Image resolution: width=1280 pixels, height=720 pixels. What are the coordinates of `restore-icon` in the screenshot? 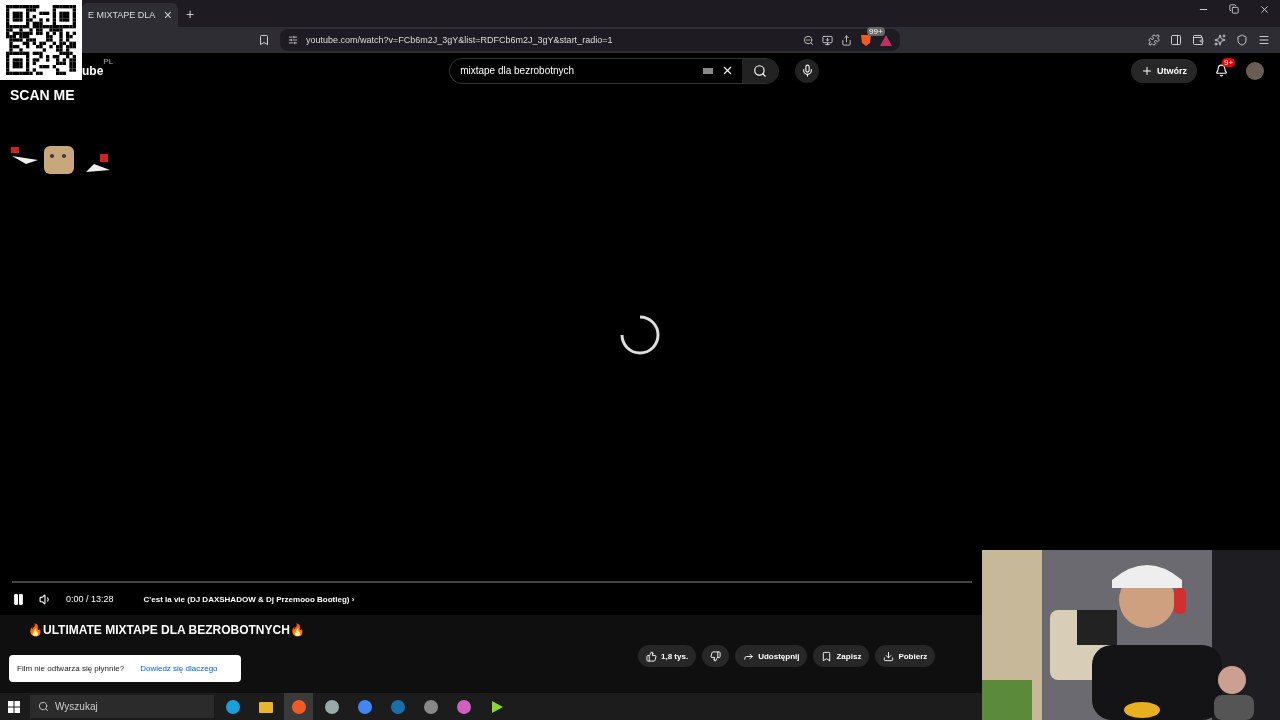 It's located at (1234, 9).